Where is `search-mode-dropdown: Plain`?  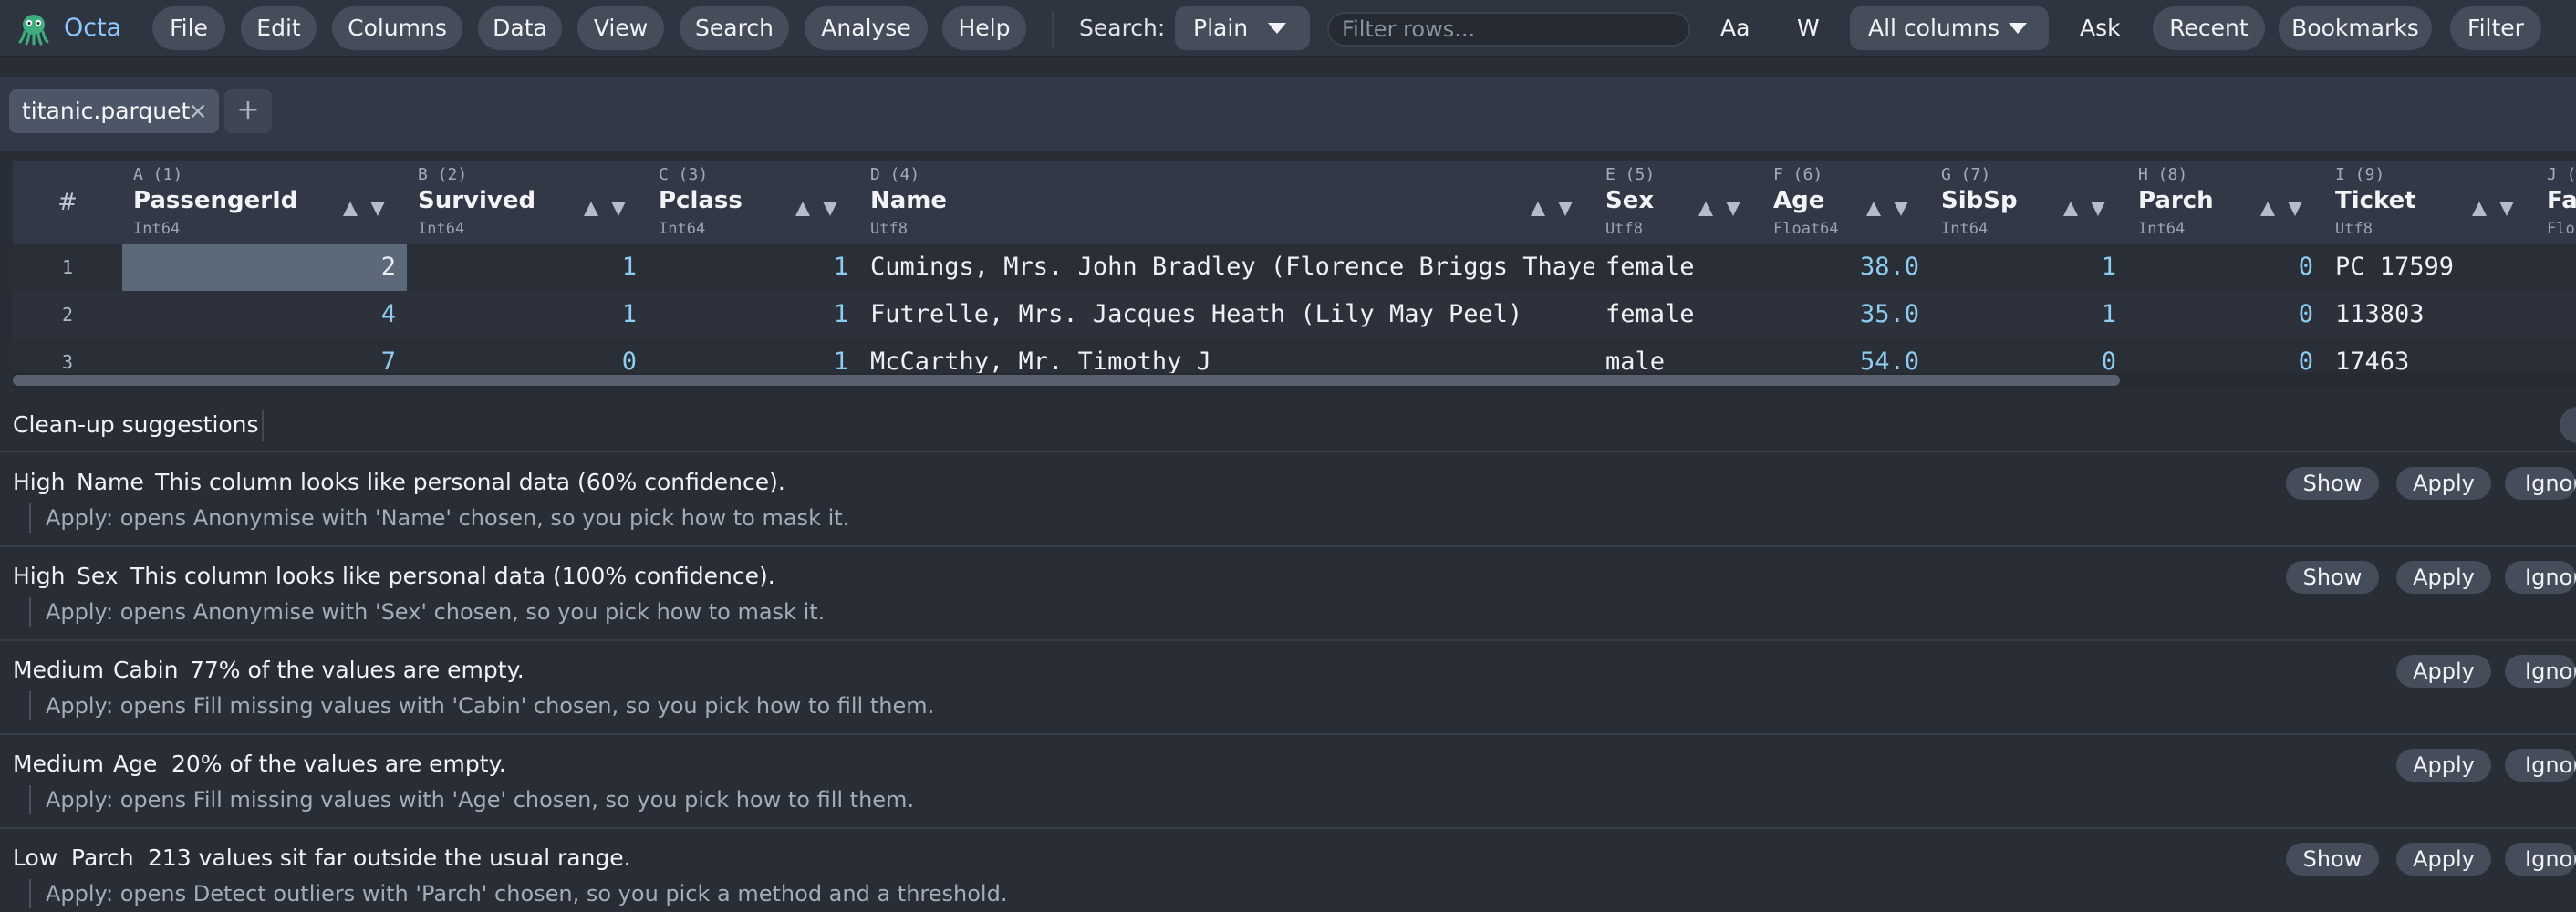
search-mode-dropdown: Plain is located at coordinates (1242, 28).